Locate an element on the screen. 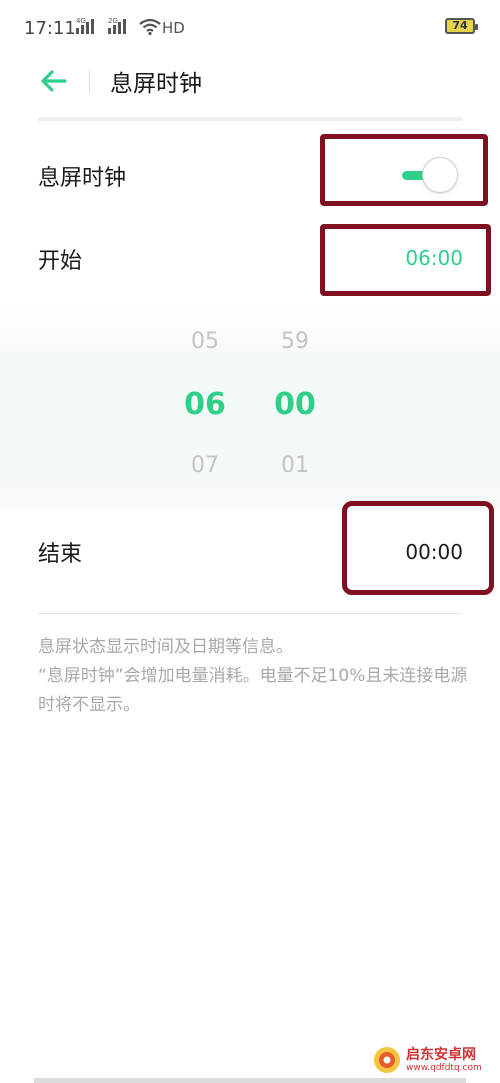 This screenshot has height=1083, width=500. end-time-label: 结束 is located at coordinates (60, 552).